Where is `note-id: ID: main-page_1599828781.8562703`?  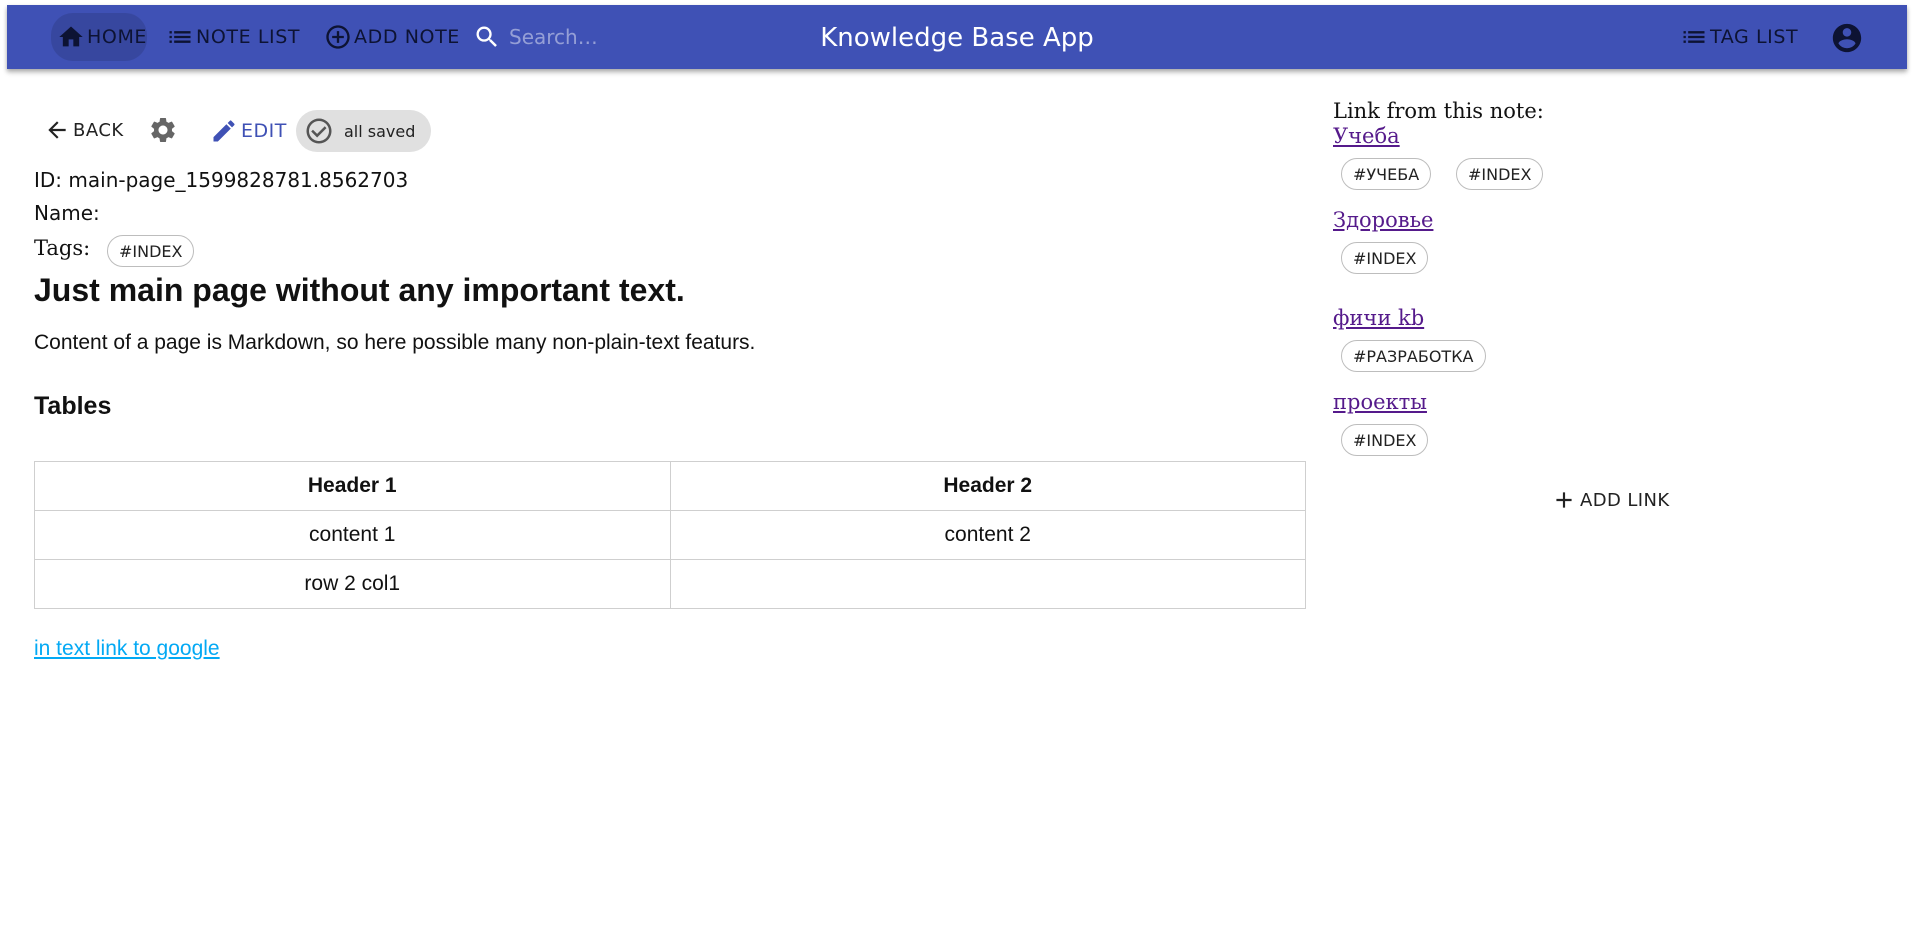 note-id: ID: main-page_1599828781.8562703 is located at coordinates (221, 180).